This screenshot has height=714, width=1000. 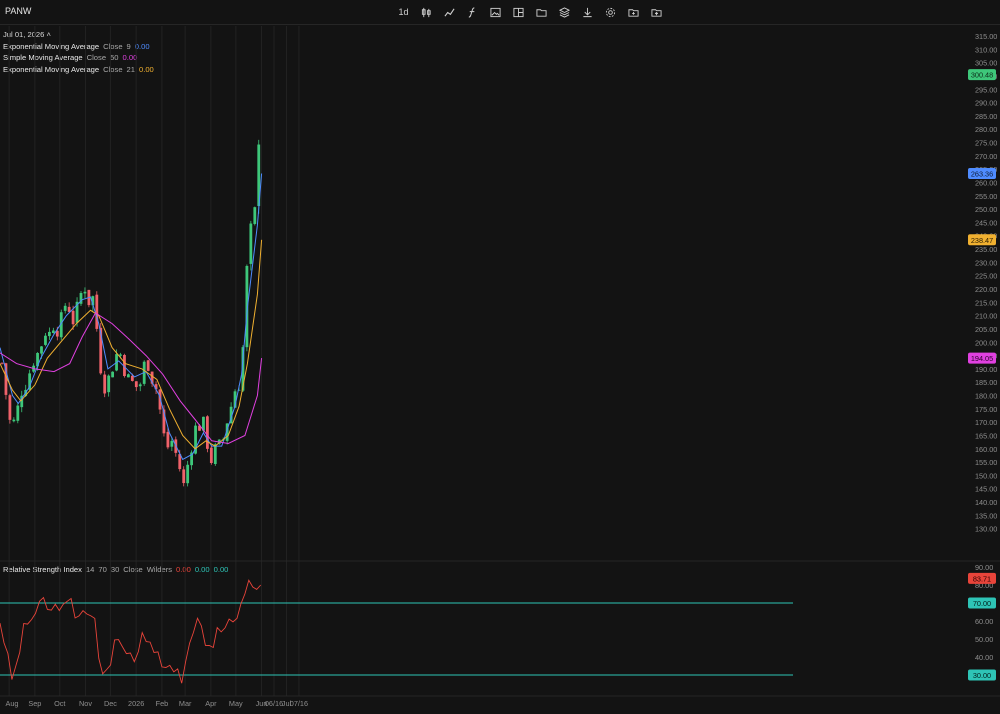 What do you see at coordinates (982, 358) in the screenshot?
I see `sma50-price-badge: 194.05` at bounding box center [982, 358].